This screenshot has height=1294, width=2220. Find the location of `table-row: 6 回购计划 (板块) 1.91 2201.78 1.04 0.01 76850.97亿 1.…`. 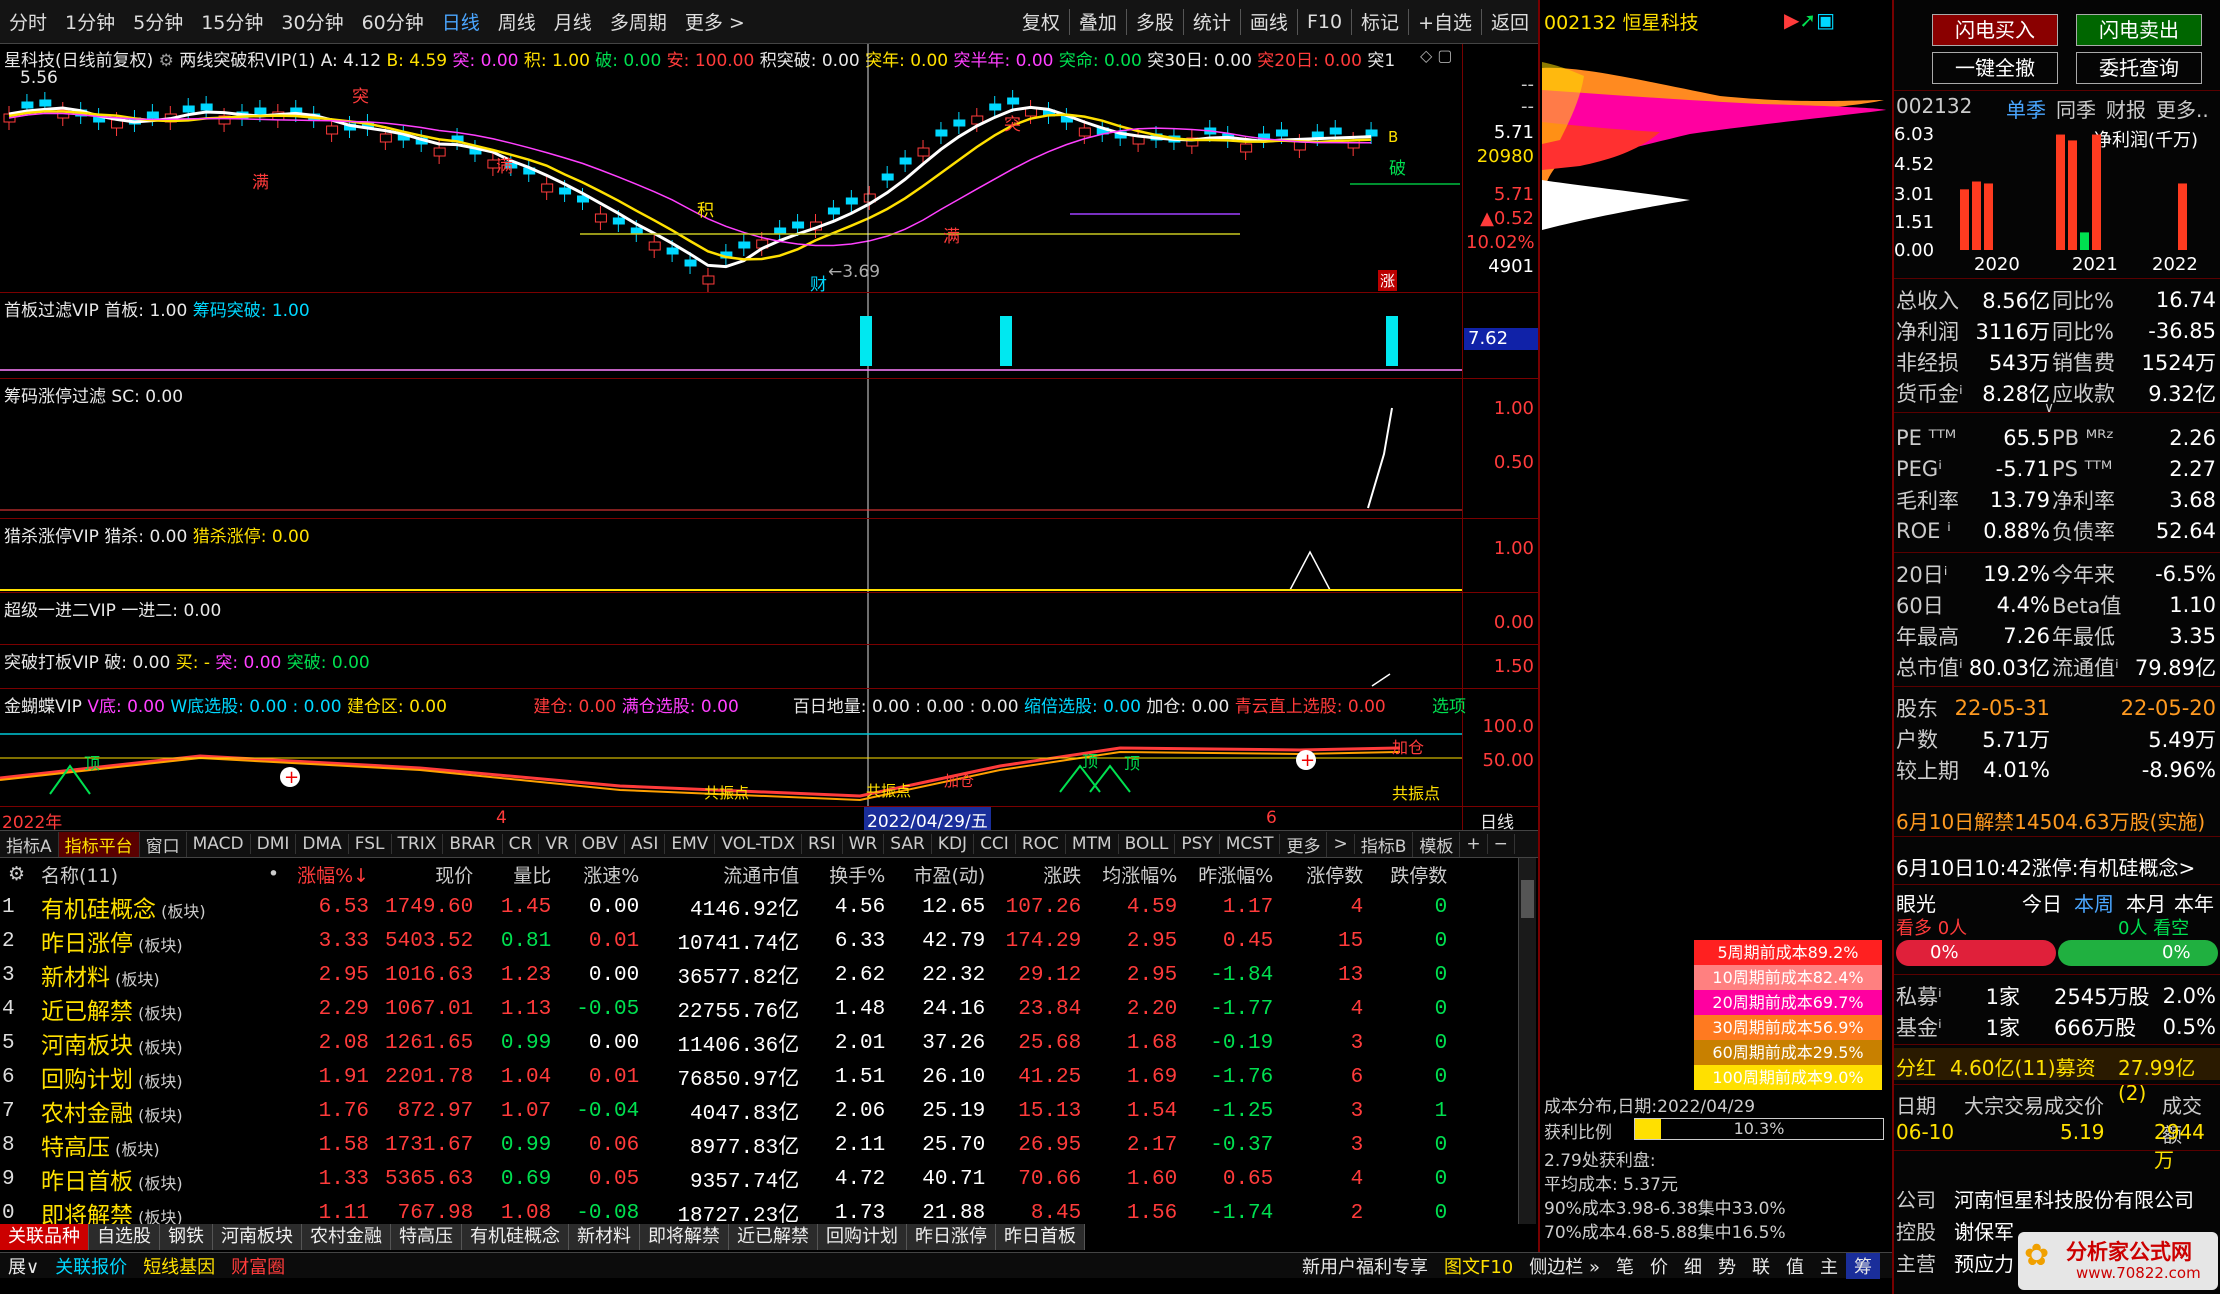

table-row: 6 回购计划 (板块) 1.91 2201.78 1.04 0.01 76850.97亿 1.… is located at coordinates (727, 1077).